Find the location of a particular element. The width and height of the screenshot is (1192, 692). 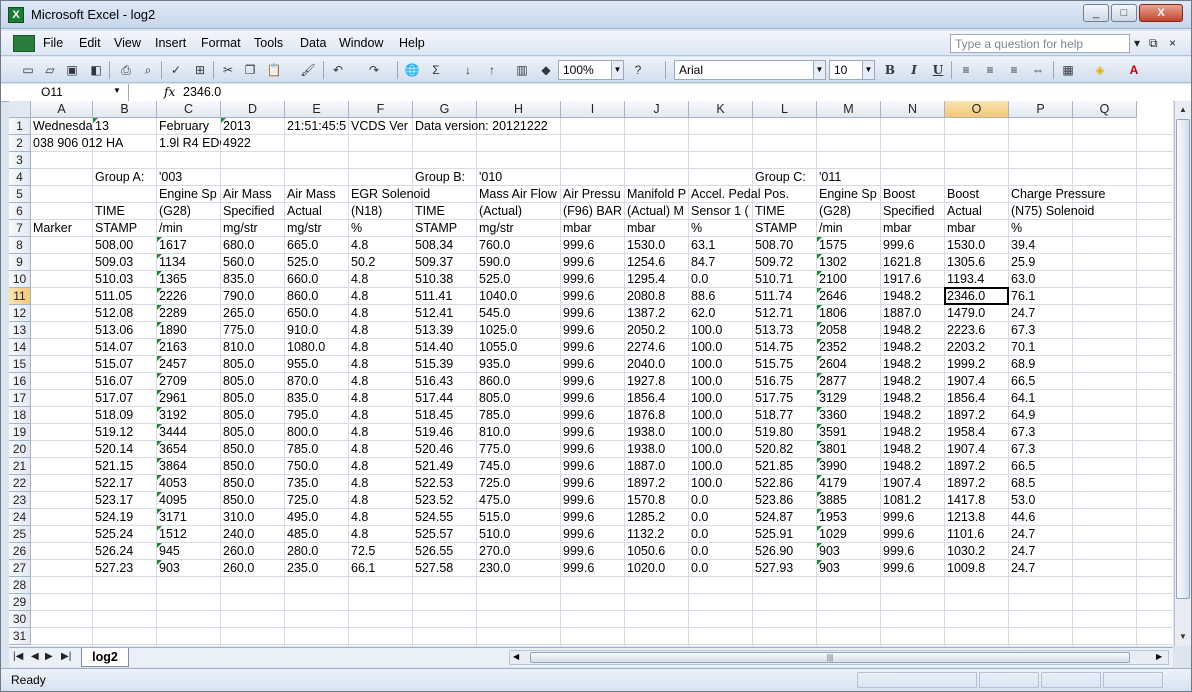

cell-c20: 3654 is located at coordinates (189, 449).